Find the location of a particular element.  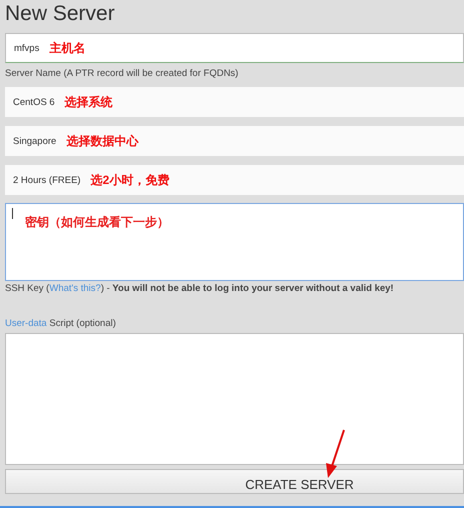

annotation-text: 主机名 is located at coordinates (67, 48).